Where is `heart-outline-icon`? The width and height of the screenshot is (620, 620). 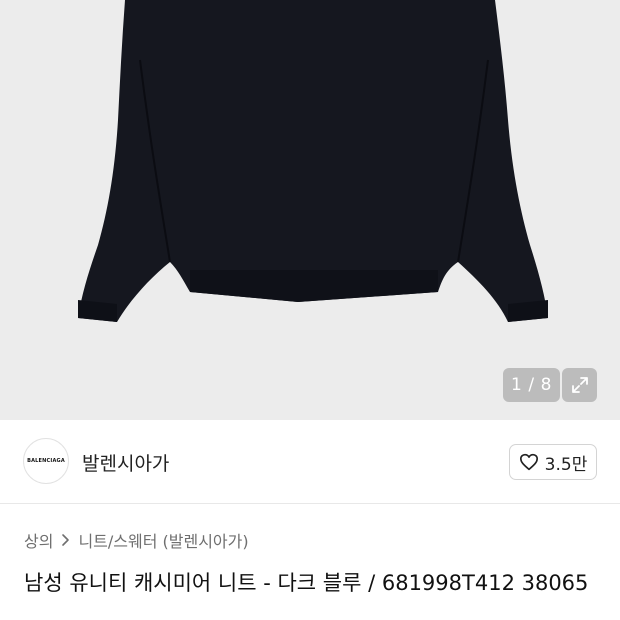 heart-outline-icon is located at coordinates (528, 462).